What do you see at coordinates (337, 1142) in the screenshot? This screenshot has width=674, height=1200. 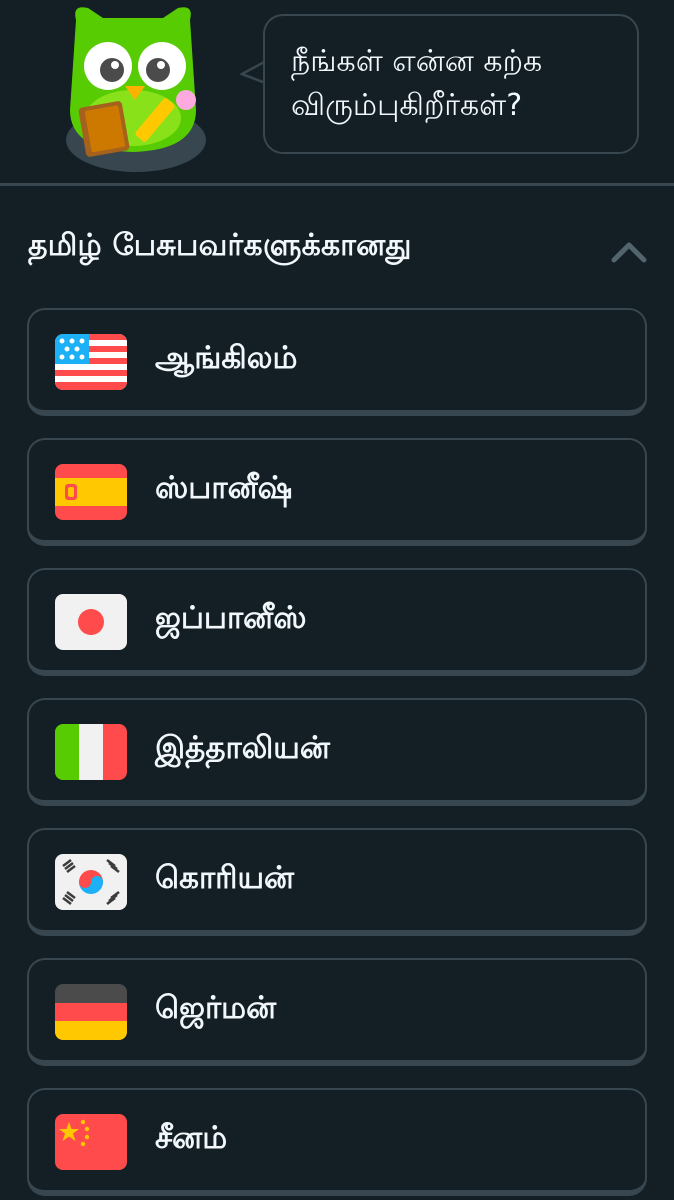 I see `course-card-chinese: சீனம்` at bounding box center [337, 1142].